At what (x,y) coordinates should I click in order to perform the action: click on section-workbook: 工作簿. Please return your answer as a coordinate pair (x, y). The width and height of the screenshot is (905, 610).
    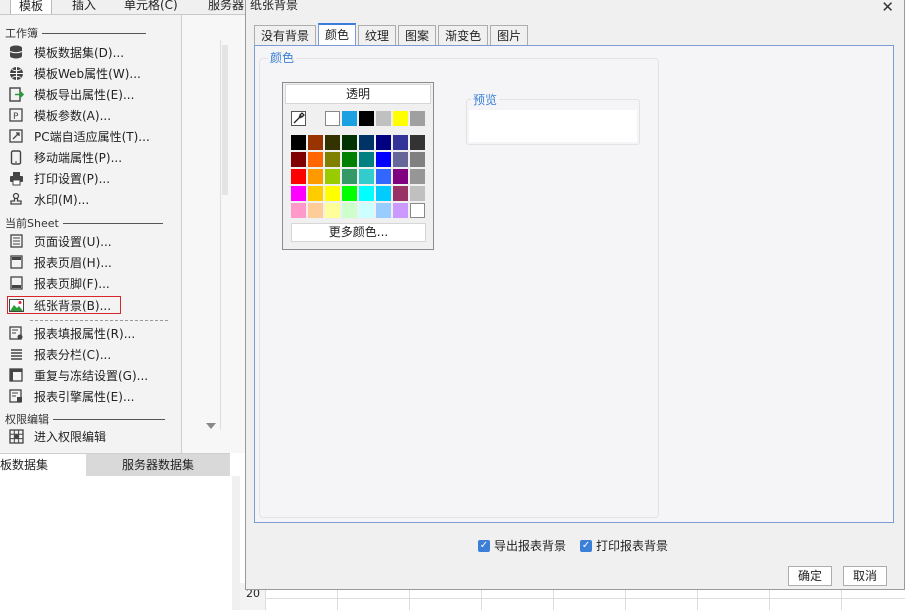
    Looking at the image, I should click on (75, 33).